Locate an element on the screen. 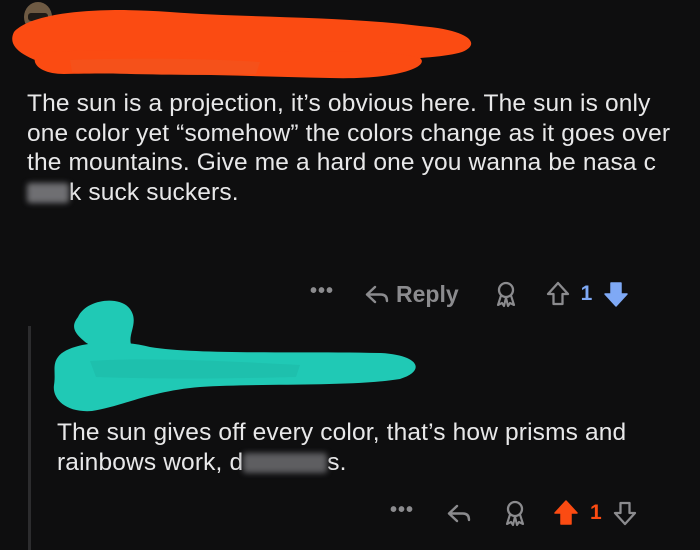 This screenshot has height=550, width=700. comment-text: k suck suckers. is located at coordinates (154, 192).